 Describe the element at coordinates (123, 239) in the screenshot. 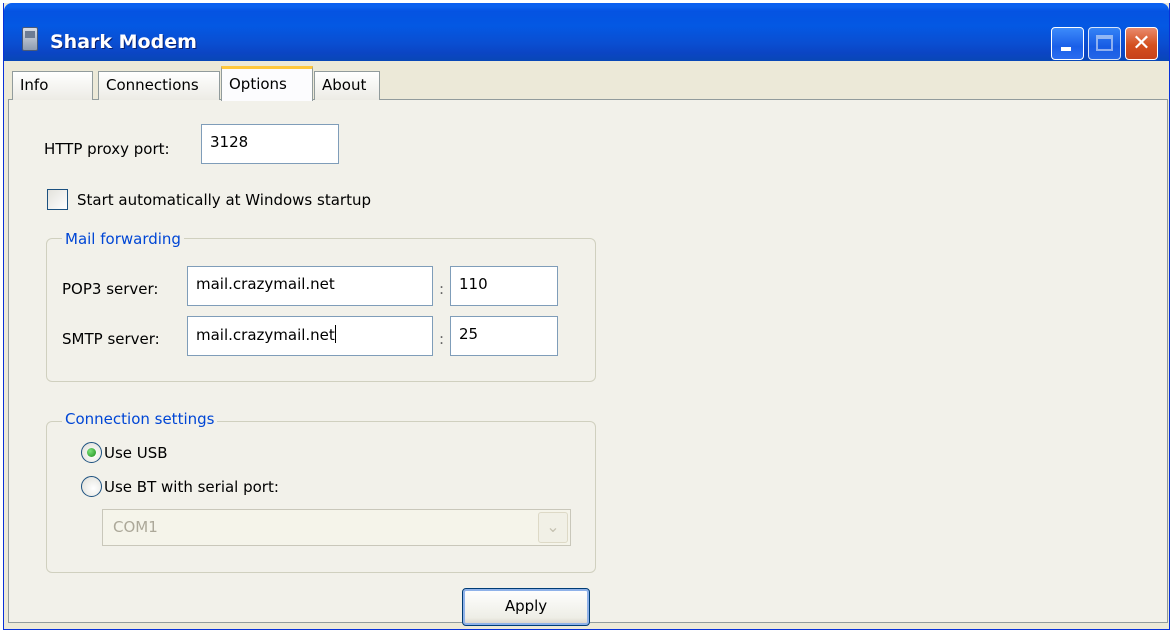

I see `mail-forwarding-legend: Mail forwarding` at that location.